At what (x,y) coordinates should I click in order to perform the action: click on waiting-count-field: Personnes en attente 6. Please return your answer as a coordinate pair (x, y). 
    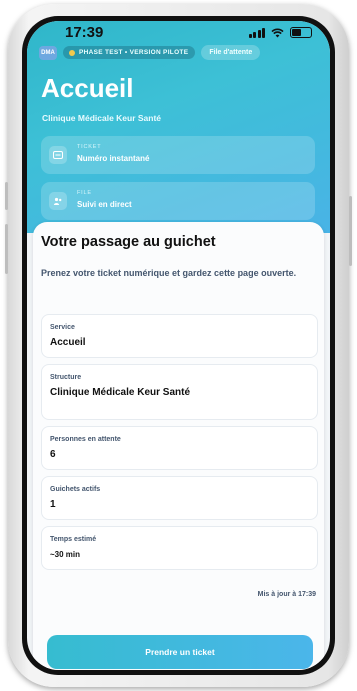
    Looking at the image, I should click on (179, 448).